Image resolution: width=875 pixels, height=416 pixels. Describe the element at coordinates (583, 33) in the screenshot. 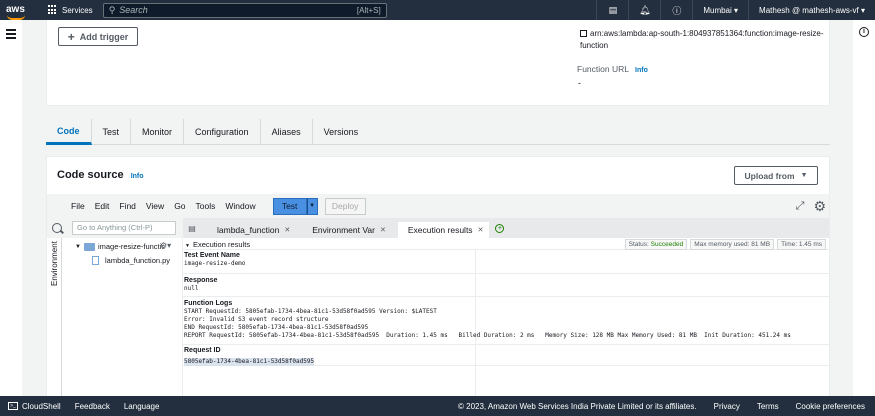

I see `copy-icon` at that location.